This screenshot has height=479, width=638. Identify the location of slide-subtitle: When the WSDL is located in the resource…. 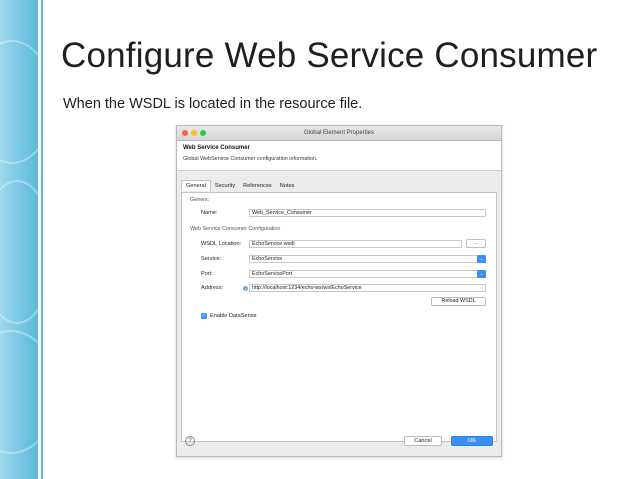
(213, 104).